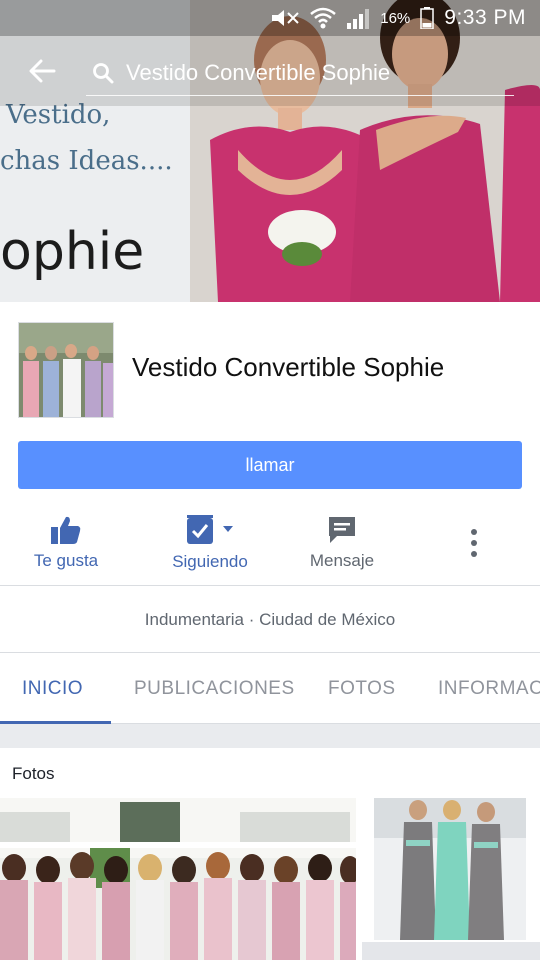 The width and height of the screenshot is (540, 960). What do you see at coordinates (427, 18) in the screenshot?
I see `battery-icon` at bounding box center [427, 18].